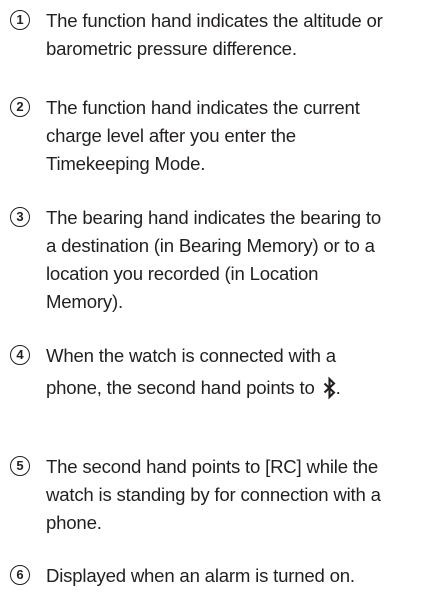  Describe the element at coordinates (74, 522) in the screenshot. I see `item-5-line-3: phone.` at that location.